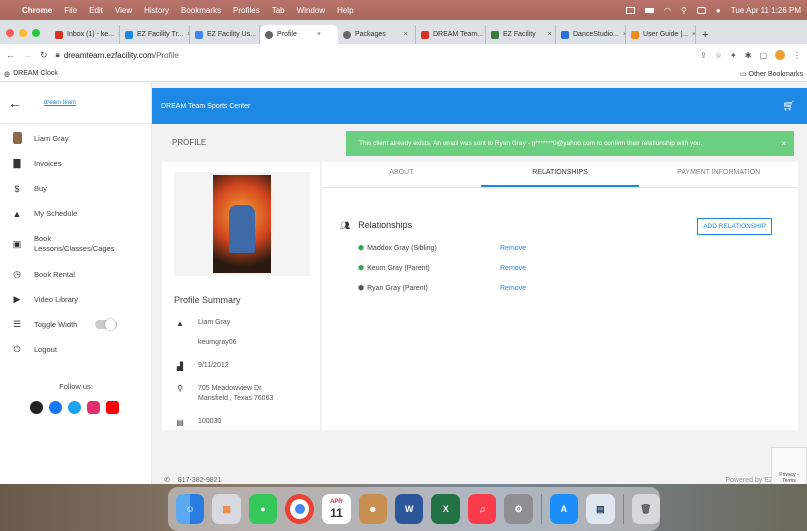 This screenshot has height=531, width=807. What do you see at coordinates (70, 10) in the screenshot?
I see `menu-file: File` at bounding box center [70, 10].